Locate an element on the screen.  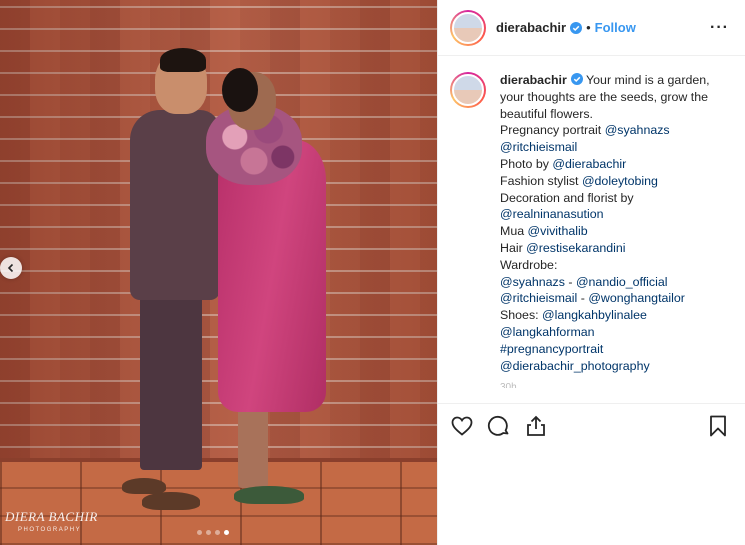
bookmark-icon is located at coordinates (718, 426).